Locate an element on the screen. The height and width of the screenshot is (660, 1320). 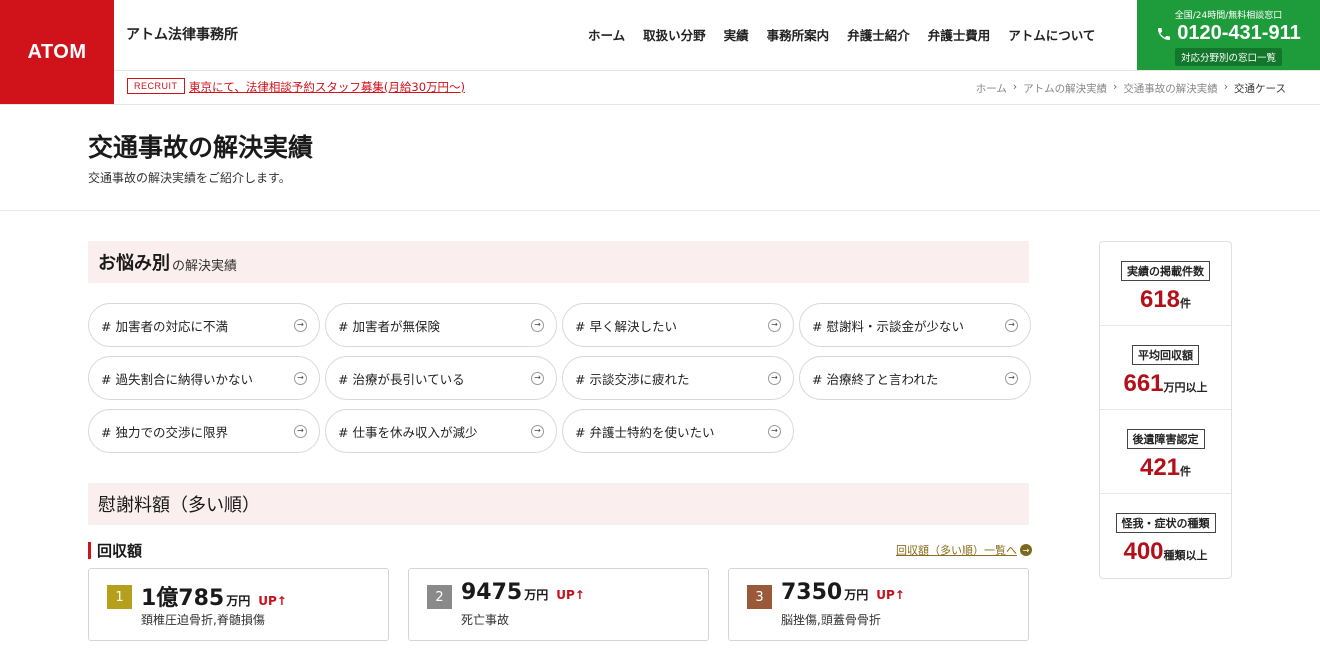
breadcrumb-home: ホーム is located at coordinates (991, 88).